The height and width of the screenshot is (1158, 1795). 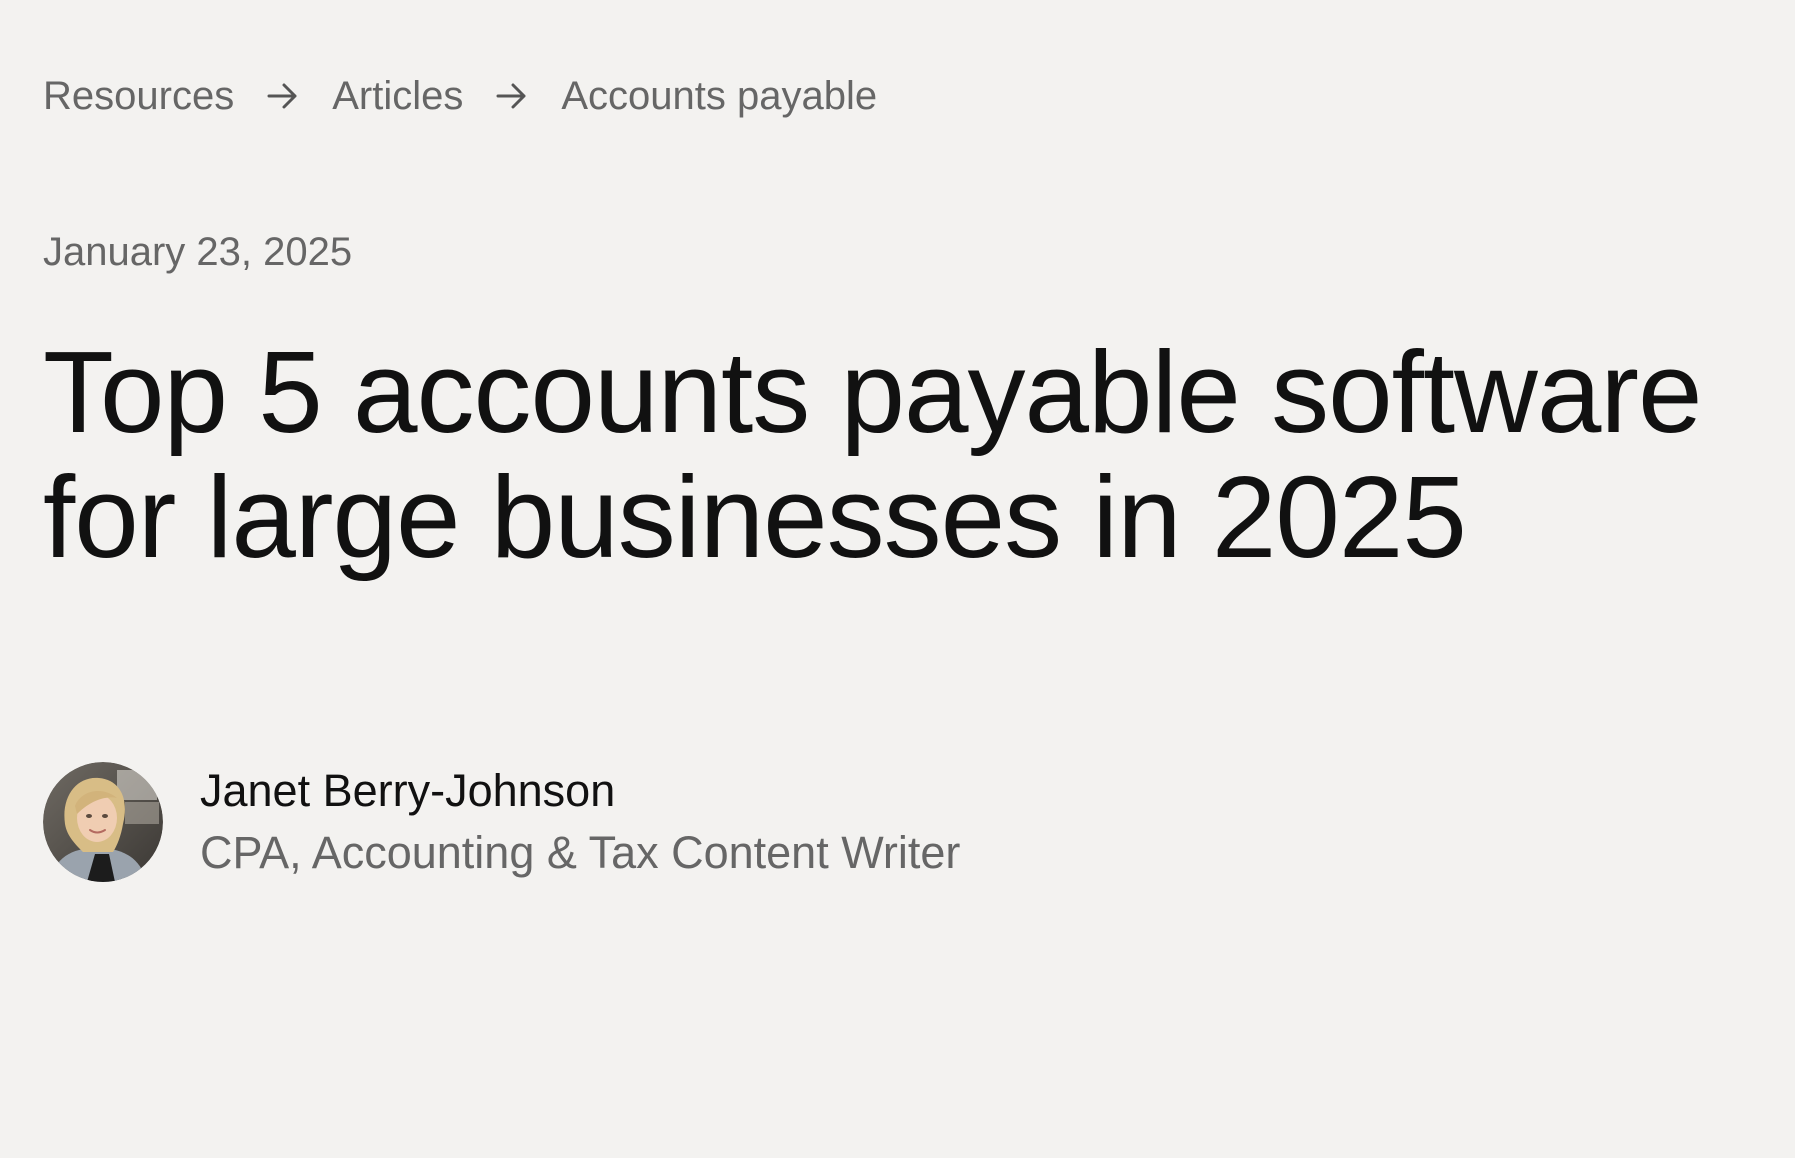 What do you see at coordinates (138, 96) in the screenshot?
I see `breadcrumb-link-resources: Resources` at bounding box center [138, 96].